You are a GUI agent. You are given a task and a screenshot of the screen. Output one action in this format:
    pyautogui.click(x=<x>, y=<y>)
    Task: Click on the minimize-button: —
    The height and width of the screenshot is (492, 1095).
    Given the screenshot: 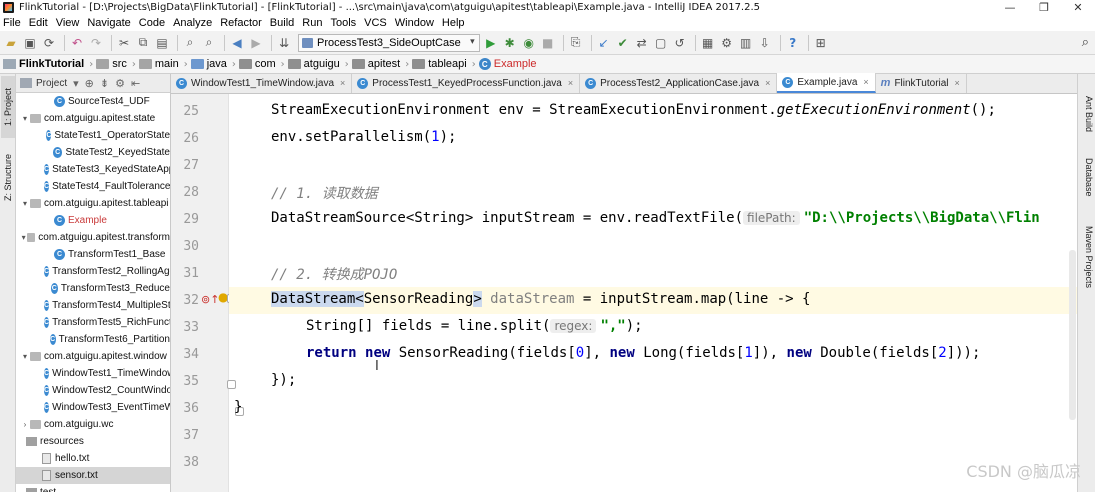 What is the action you would take?
    pyautogui.click(x=1010, y=7)
    